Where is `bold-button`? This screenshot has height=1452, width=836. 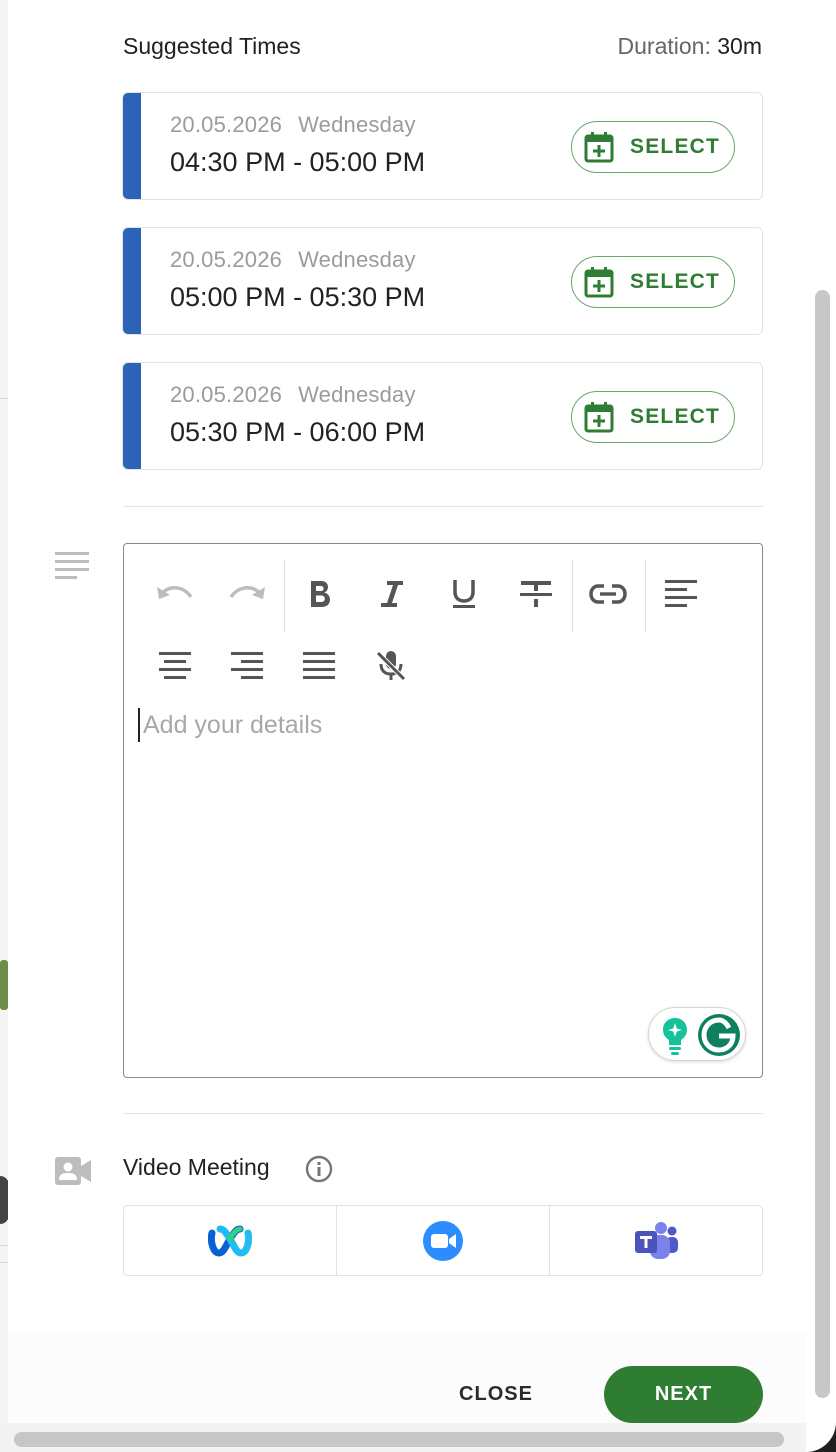 bold-button is located at coordinates (320, 594).